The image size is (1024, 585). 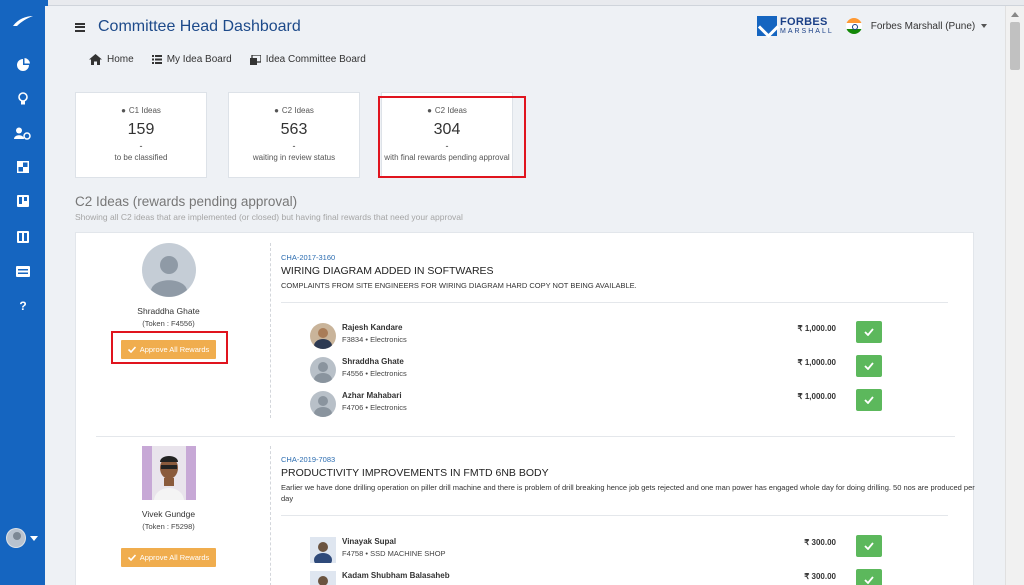 What do you see at coordinates (168, 311) in the screenshot?
I see `submitter-name: Shraddha Ghate` at bounding box center [168, 311].